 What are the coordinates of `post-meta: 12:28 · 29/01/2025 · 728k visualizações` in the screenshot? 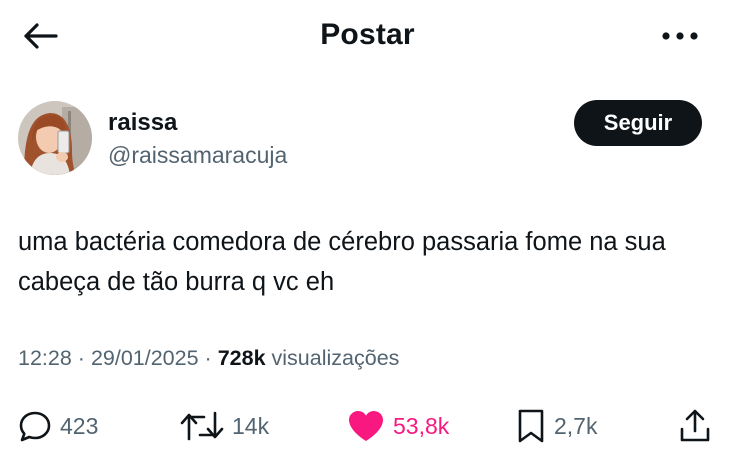 It's located at (208, 358).